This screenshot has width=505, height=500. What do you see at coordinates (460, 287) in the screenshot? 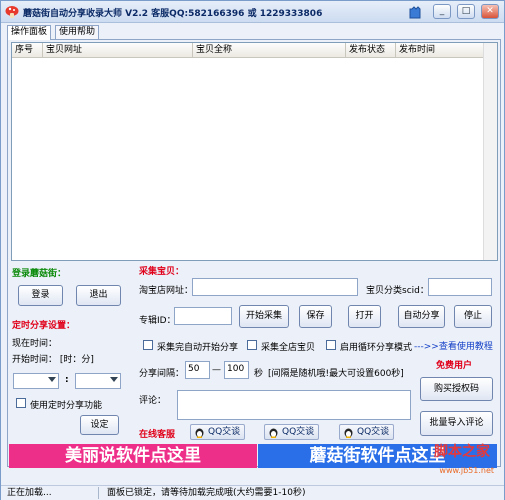
I see `category-input` at bounding box center [460, 287].